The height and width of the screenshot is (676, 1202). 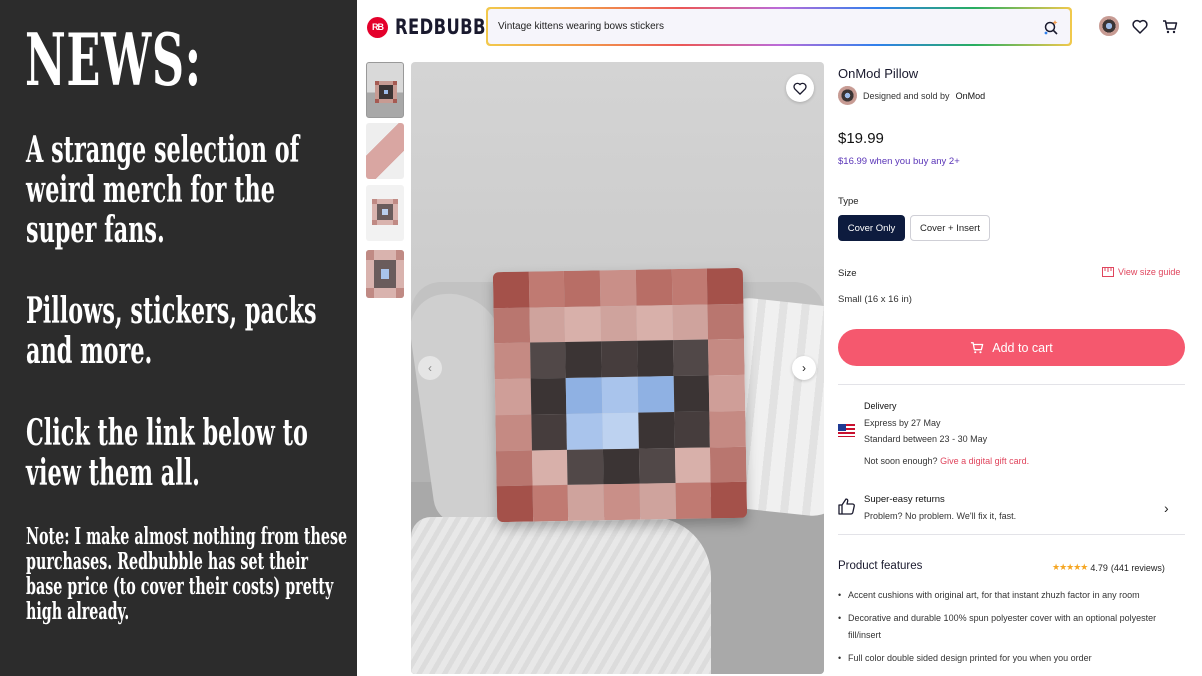 What do you see at coordinates (875, 299) in the screenshot?
I see `size-value: Small (16 x 16 in)` at bounding box center [875, 299].